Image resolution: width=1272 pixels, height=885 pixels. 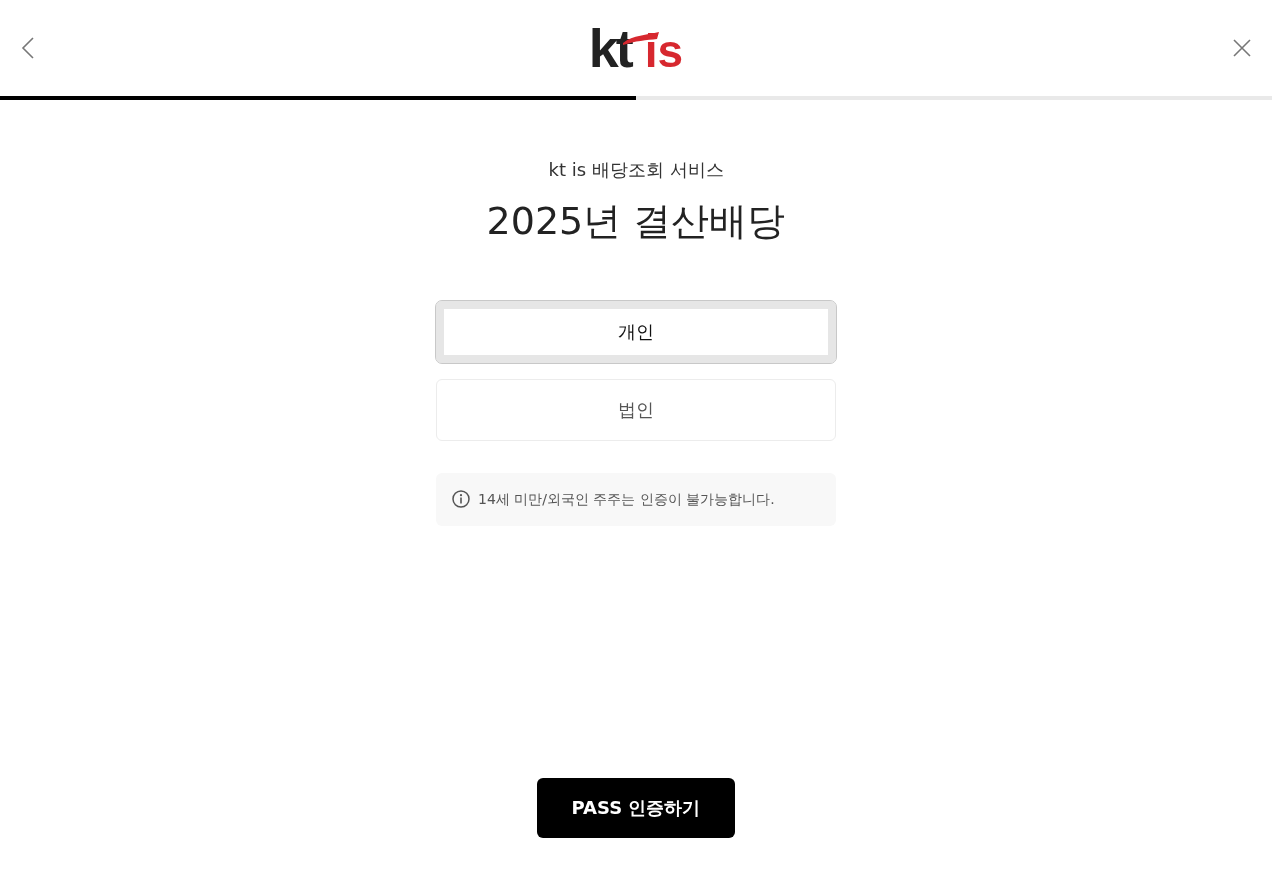 I want to click on logo: kt is, so click(x=636, y=48).